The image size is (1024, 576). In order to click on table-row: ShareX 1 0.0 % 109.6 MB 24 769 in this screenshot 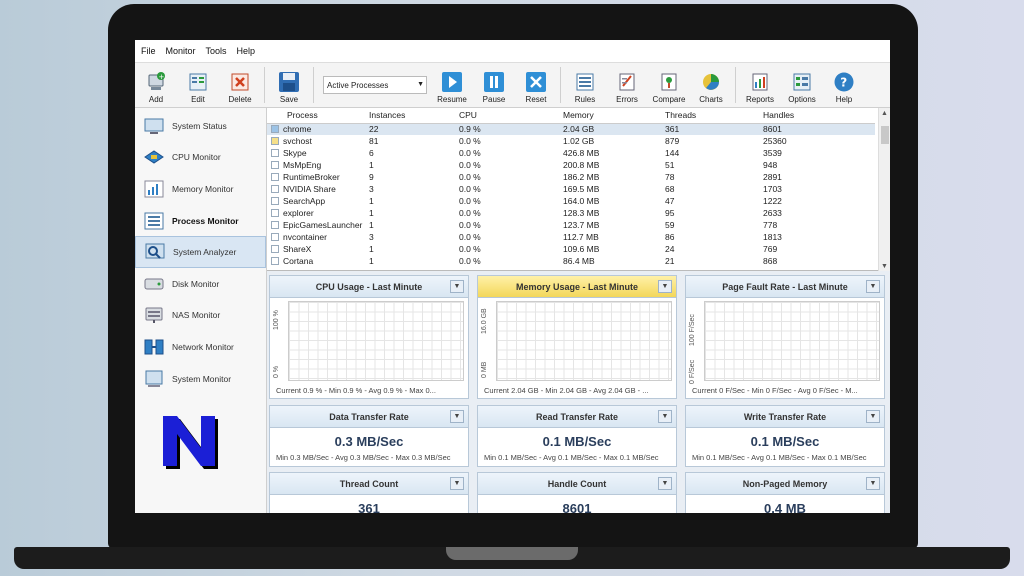, I will do `click(571, 249)`.